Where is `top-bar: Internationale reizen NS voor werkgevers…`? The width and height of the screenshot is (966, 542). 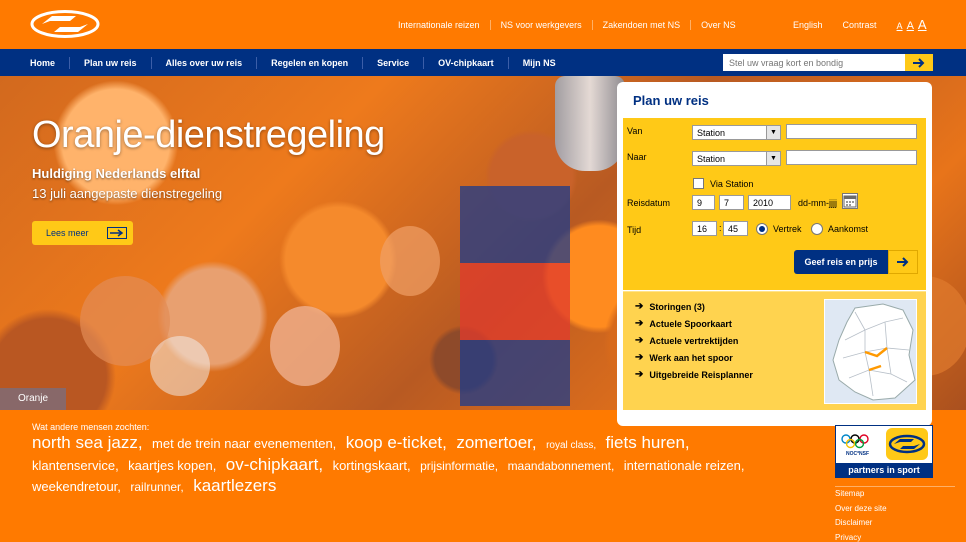 top-bar: Internationale reizen NS voor werkgevers… is located at coordinates (483, 24).